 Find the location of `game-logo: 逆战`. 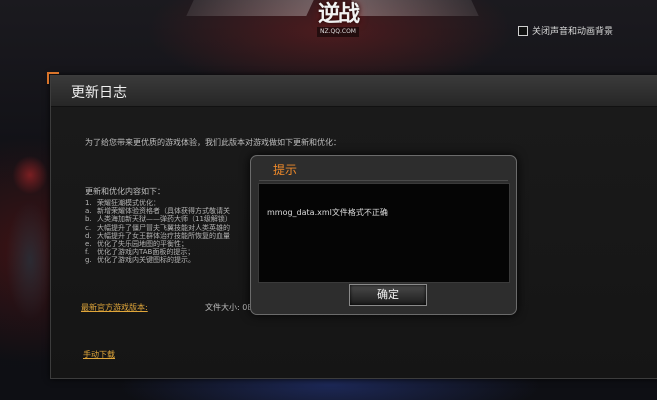

game-logo: 逆战 is located at coordinates (338, 14).